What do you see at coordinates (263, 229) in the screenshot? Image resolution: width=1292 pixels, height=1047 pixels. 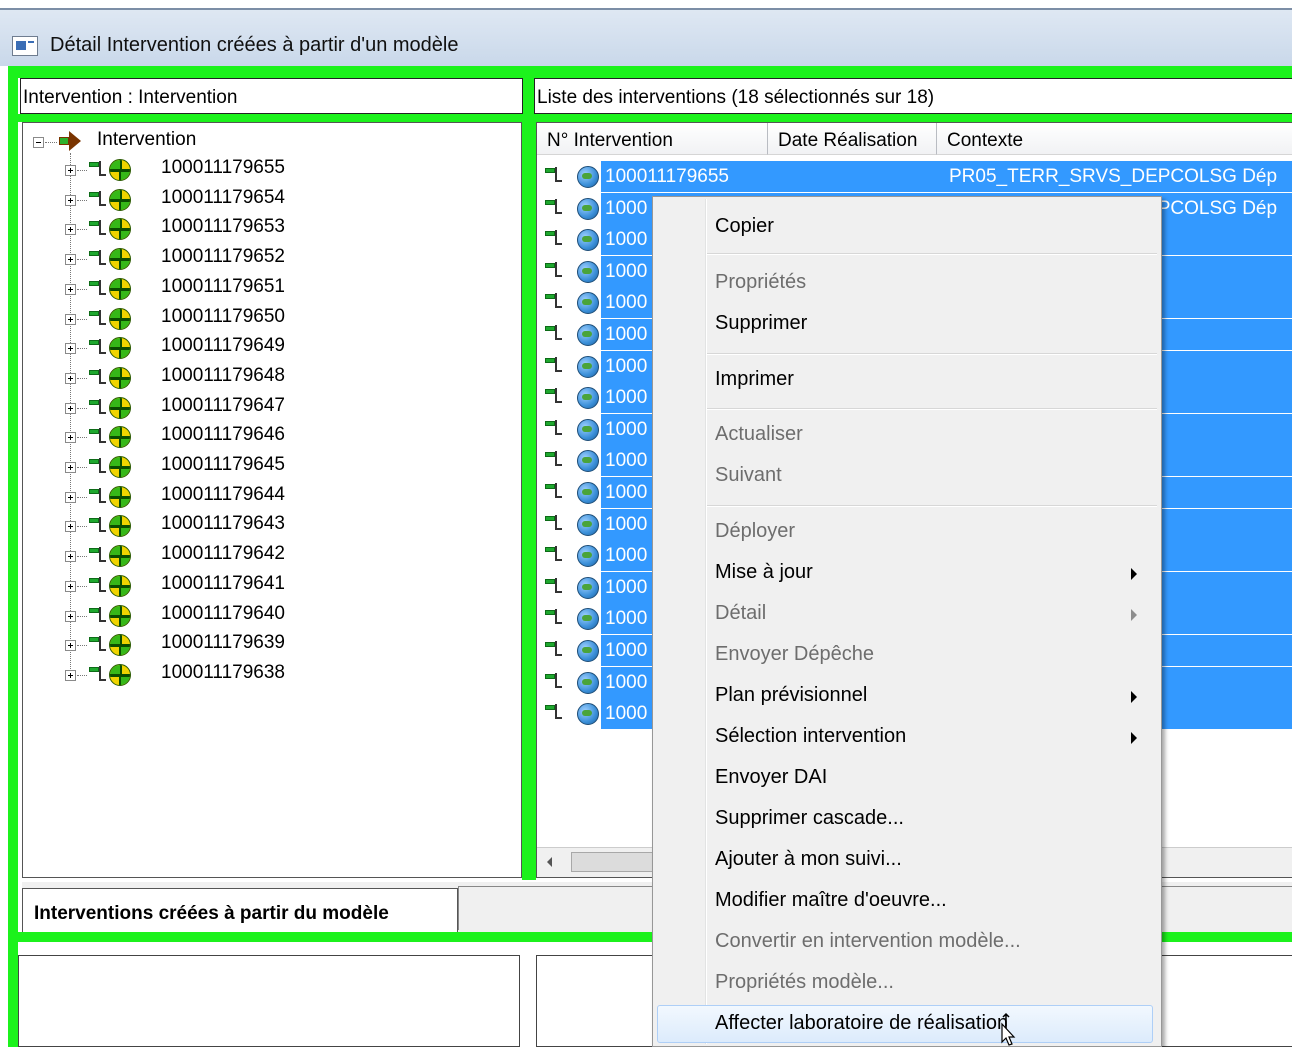 I see `tree-item: 100011179653` at bounding box center [263, 229].